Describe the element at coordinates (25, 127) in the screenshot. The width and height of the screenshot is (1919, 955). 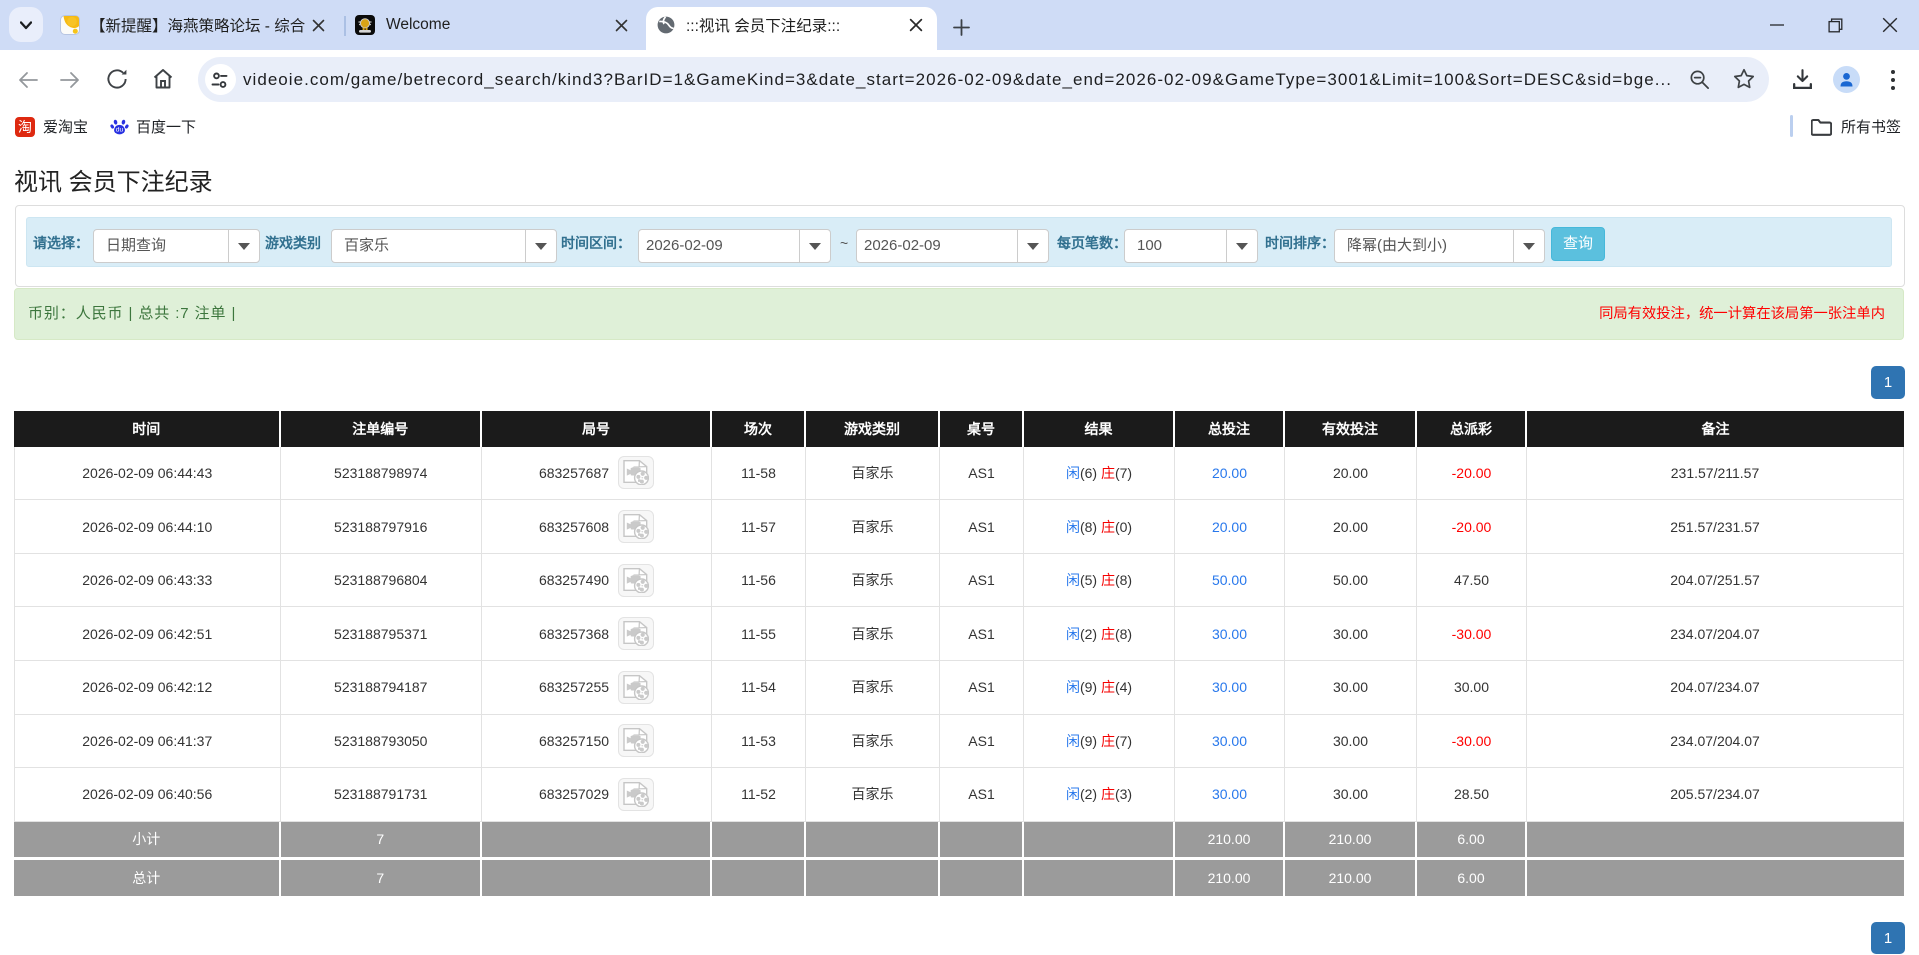
I see `svg-text: 淘` at that location.